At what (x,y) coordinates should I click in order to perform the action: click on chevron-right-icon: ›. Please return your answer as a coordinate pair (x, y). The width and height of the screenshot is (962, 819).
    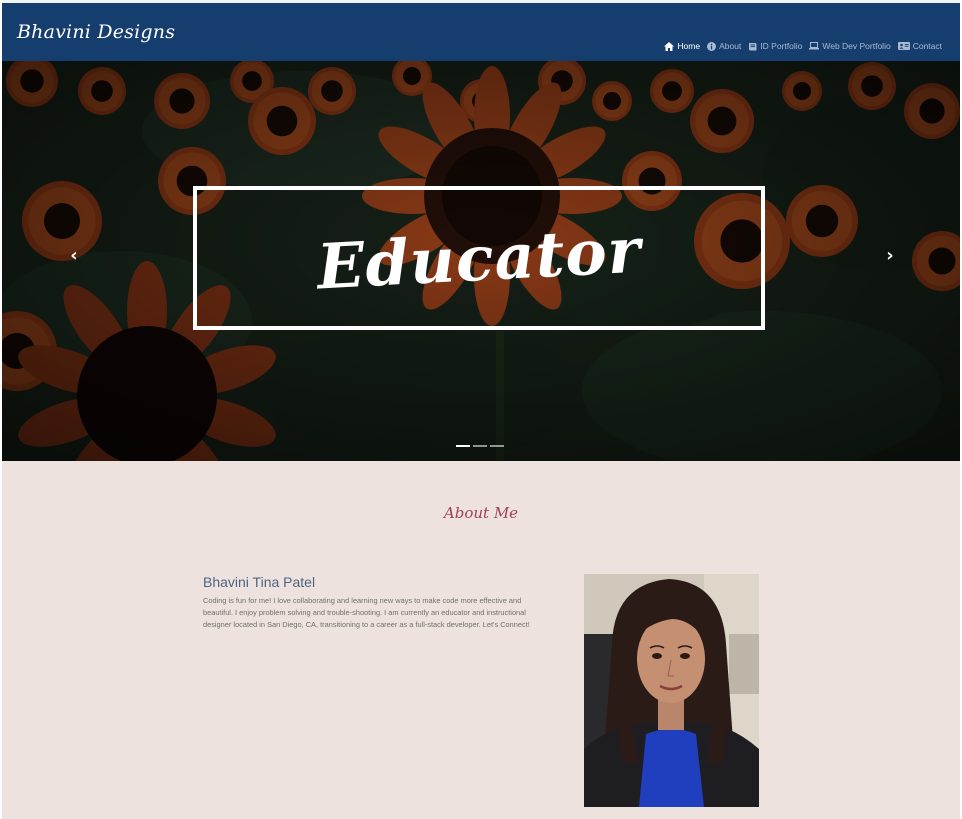
    Looking at the image, I should click on (890, 255).